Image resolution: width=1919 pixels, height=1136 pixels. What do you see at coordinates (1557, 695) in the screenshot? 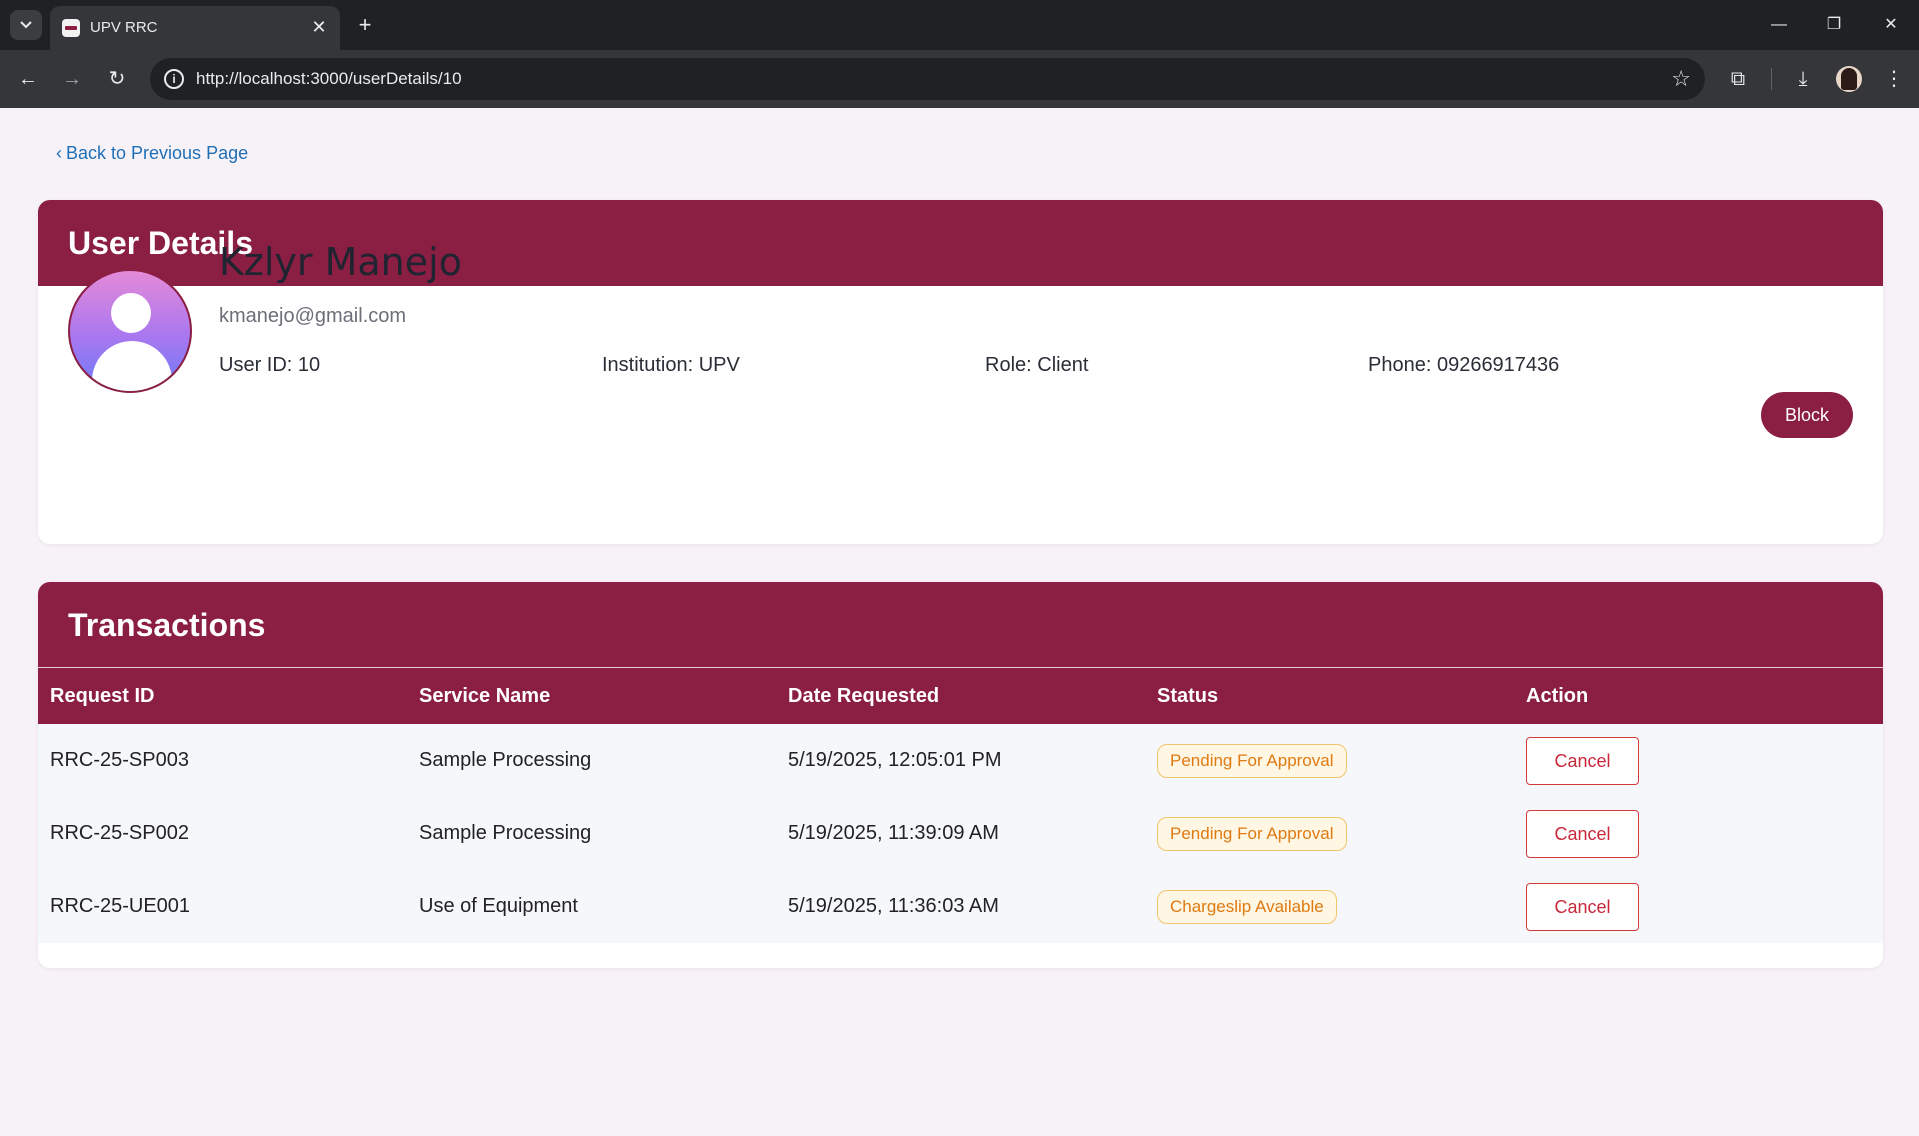
I see `header-action: Action` at bounding box center [1557, 695].